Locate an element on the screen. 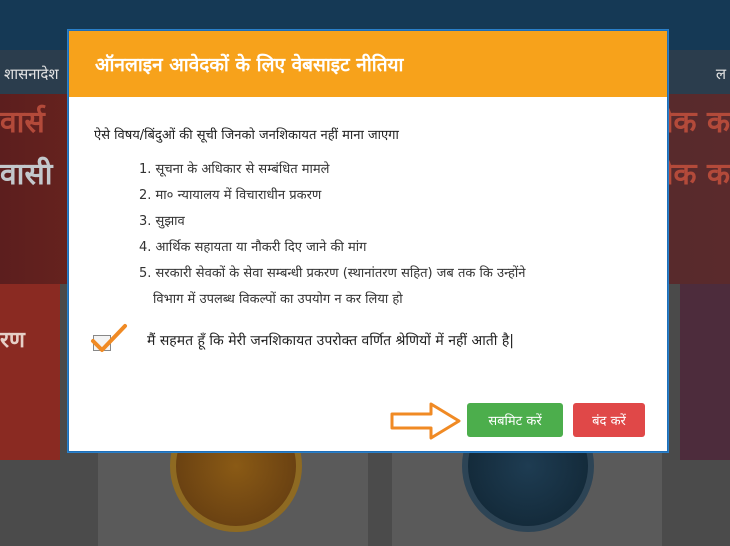 The image size is (730, 546). banner-text-left-2: वासी is located at coordinates (26, 174).